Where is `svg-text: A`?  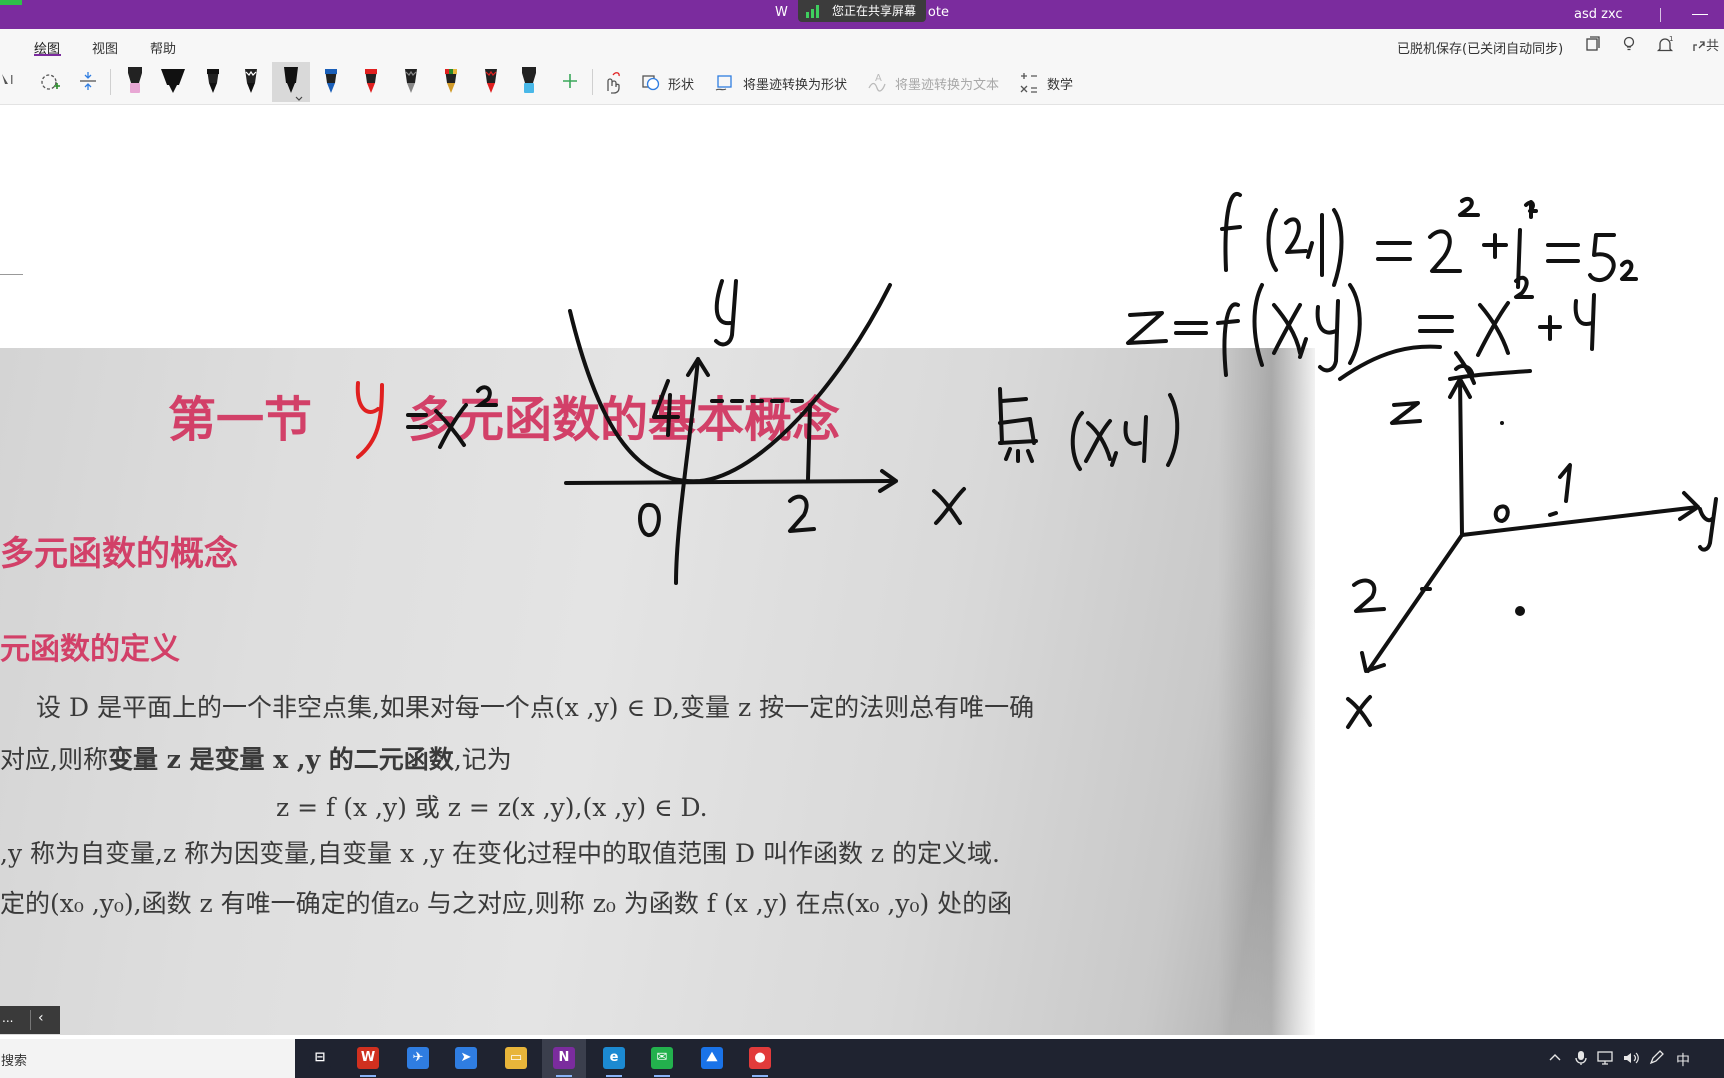 svg-text: A is located at coordinates (878, 78).